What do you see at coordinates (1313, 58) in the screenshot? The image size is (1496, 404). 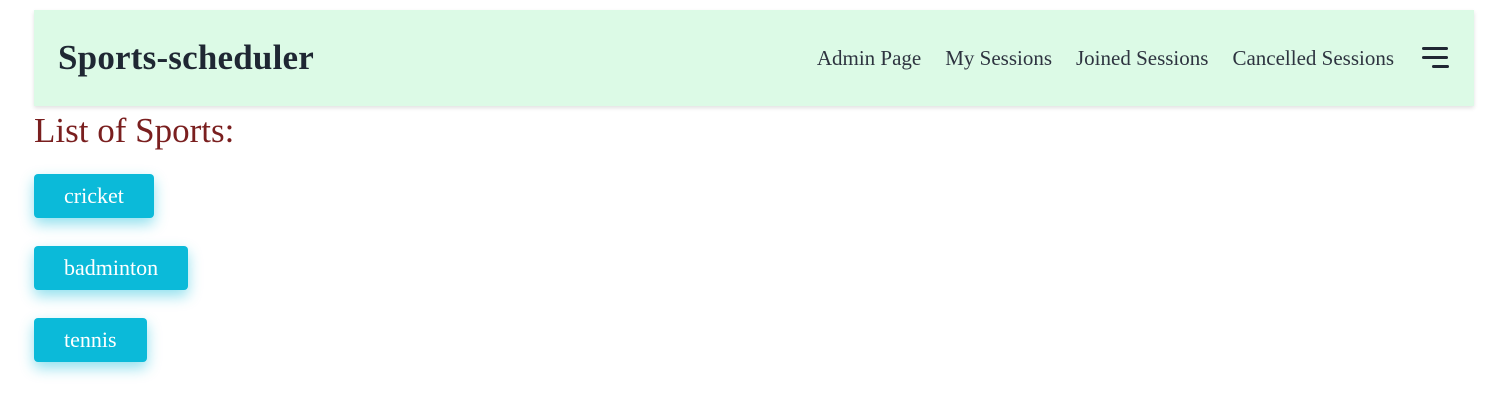 I see `nav-link-cancelled-sessions: Cancelled Sessions` at bounding box center [1313, 58].